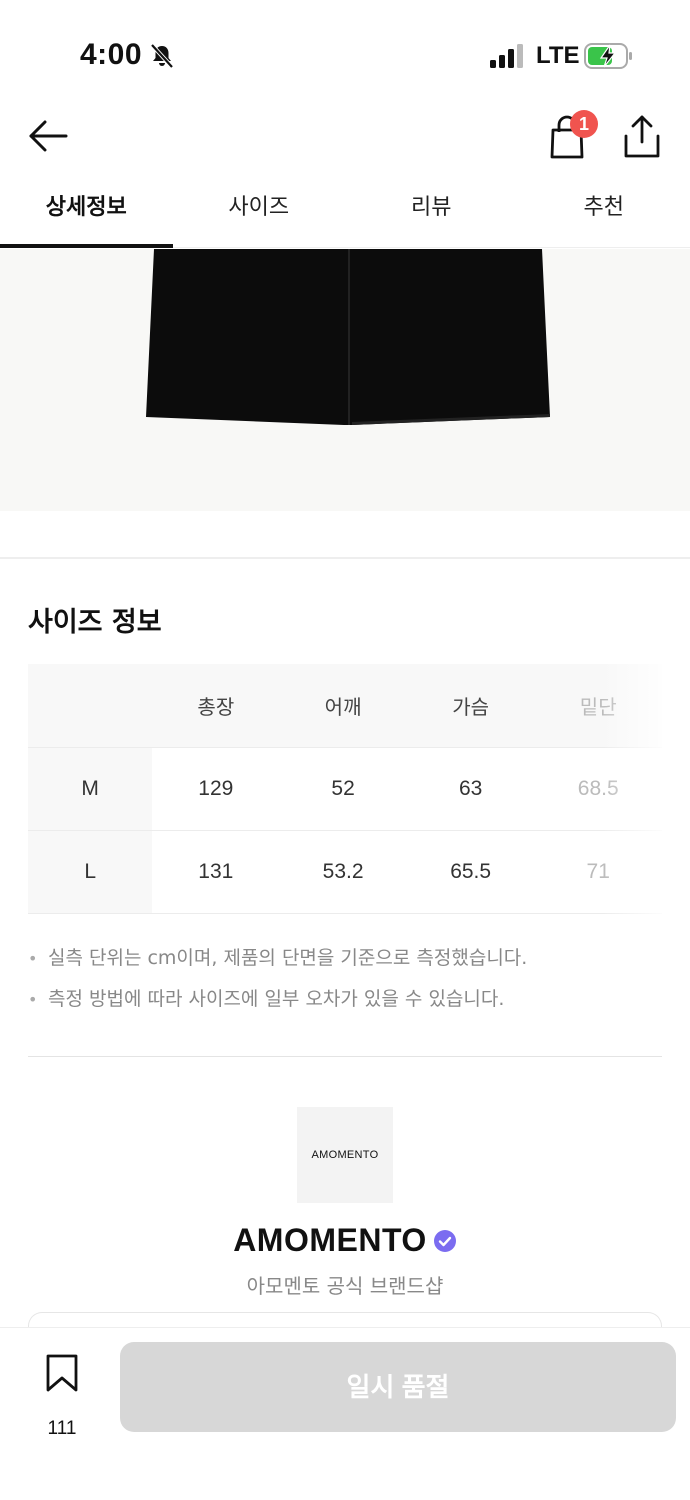 The width and height of the screenshot is (690, 1500). What do you see at coordinates (471, 871) in the screenshot?
I see `table-cell: 65.5` at bounding box center [471, 871].